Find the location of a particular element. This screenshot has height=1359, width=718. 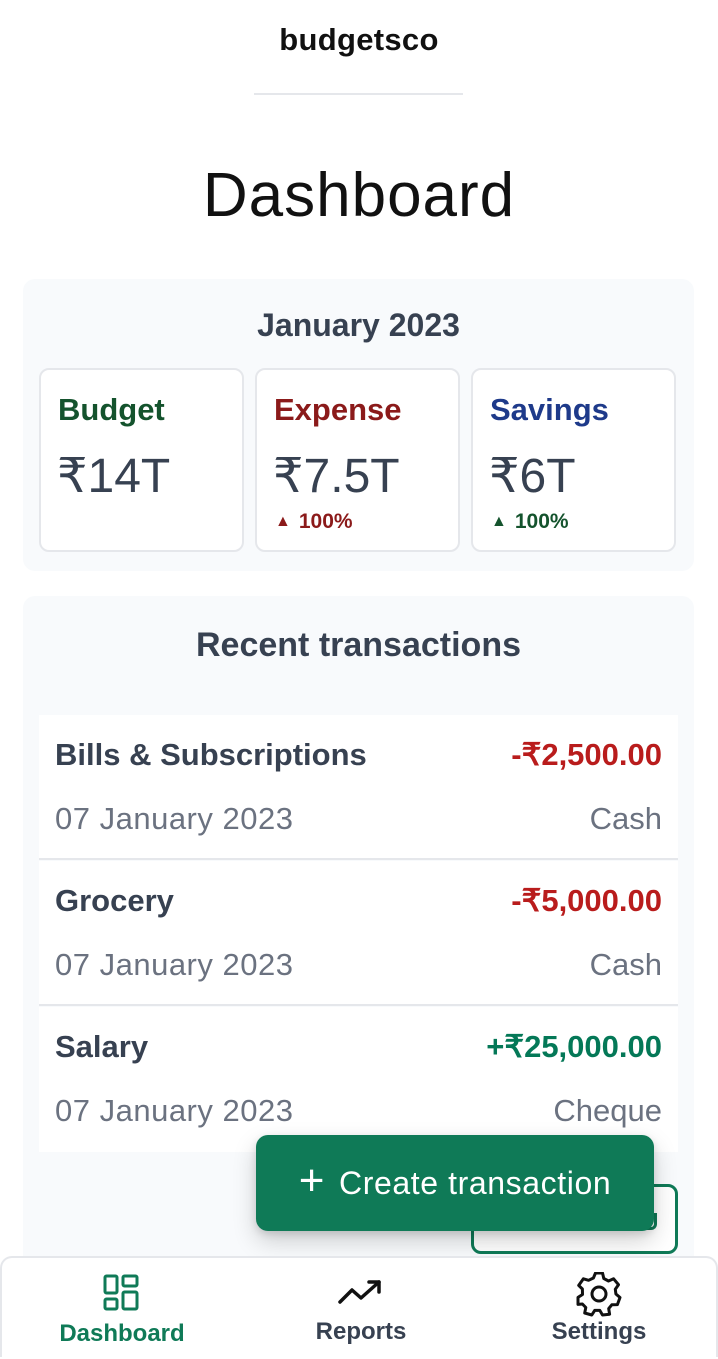

nav-label-reports: Reports is located at coordinates (361, 1331).